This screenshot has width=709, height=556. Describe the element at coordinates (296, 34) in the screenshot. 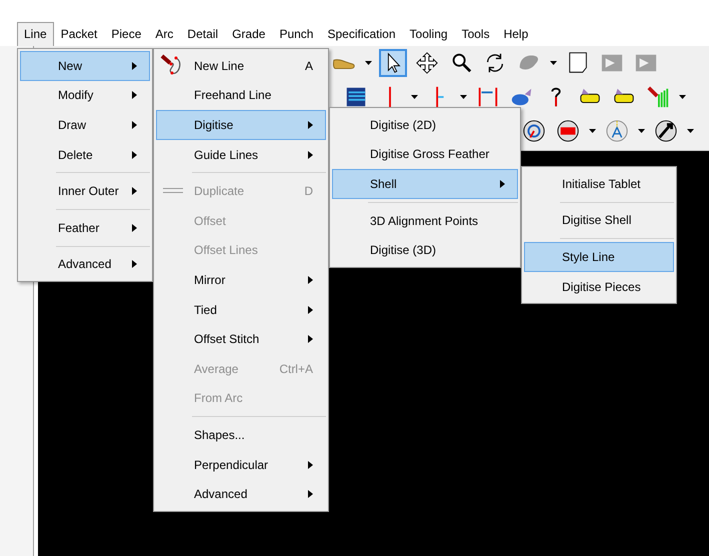

I see `menu-bar-item: Punch` at that location.